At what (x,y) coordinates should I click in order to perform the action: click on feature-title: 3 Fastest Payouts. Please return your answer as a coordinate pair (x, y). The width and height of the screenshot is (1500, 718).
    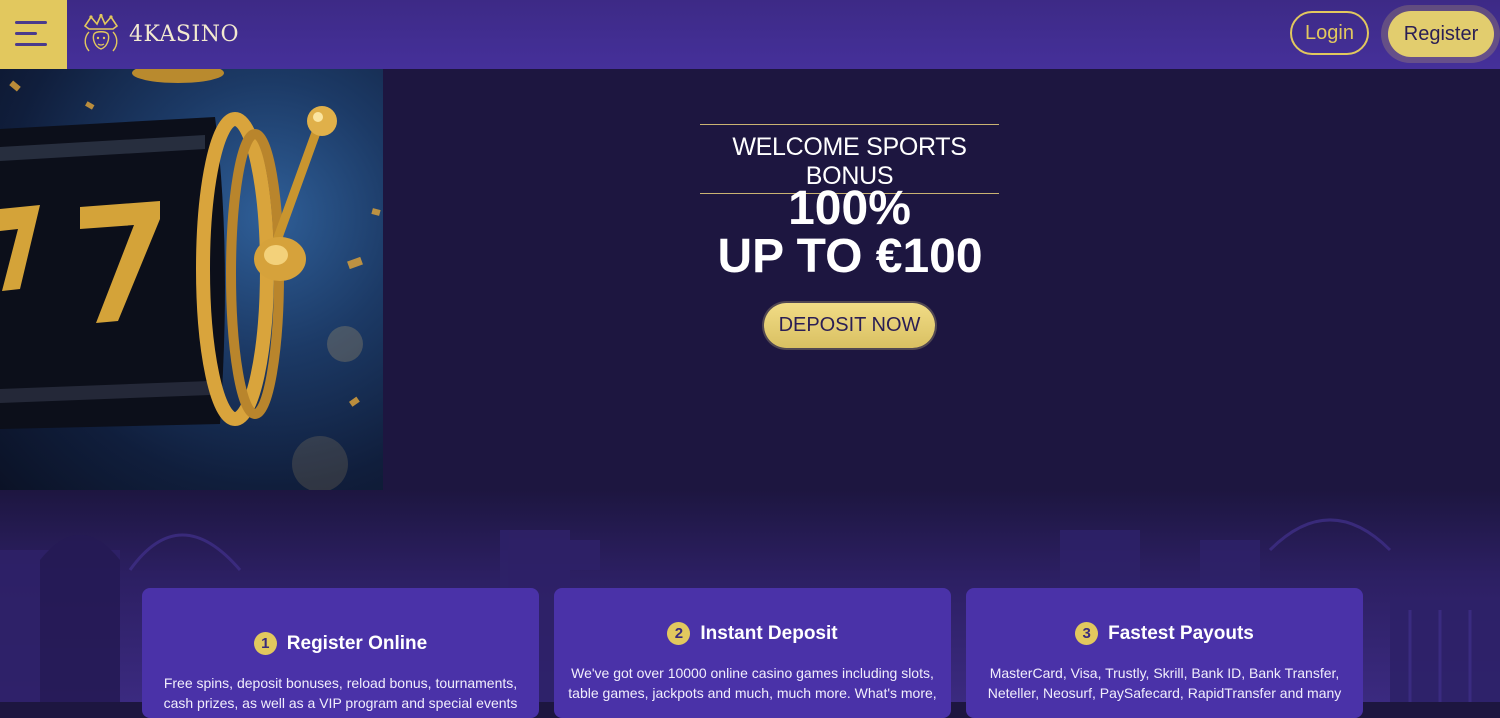
    Looking at the image, I should click on (1164, 633).